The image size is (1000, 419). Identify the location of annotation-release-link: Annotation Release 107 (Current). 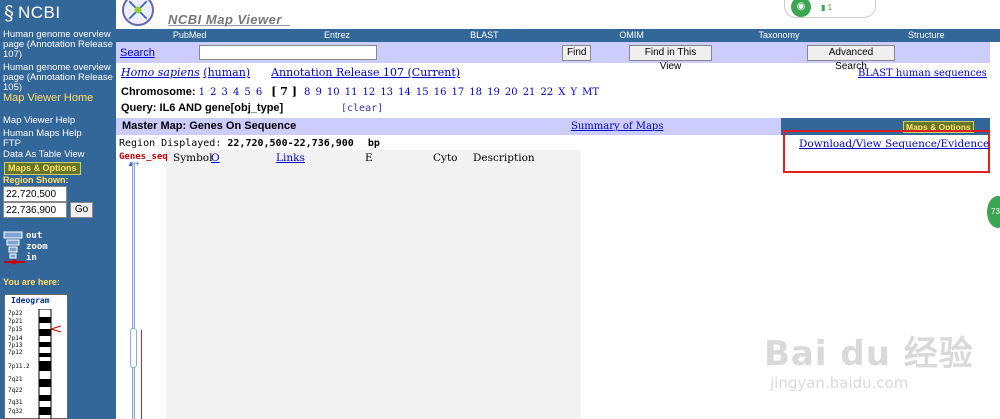
(365, 72).